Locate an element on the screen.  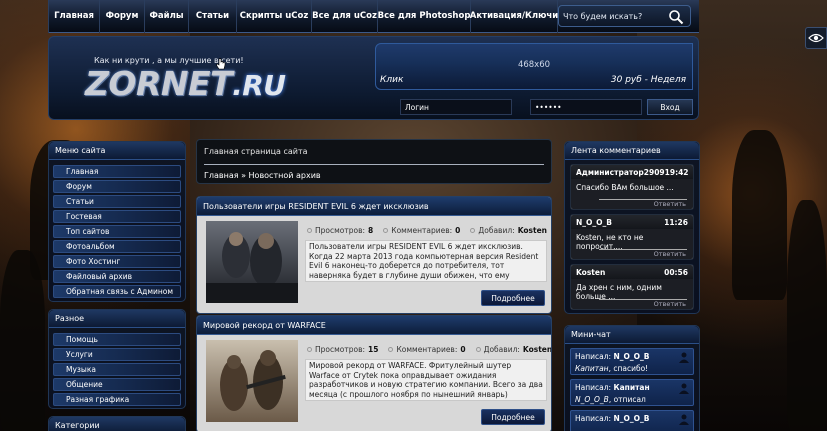
hand-cursor-icon is located at coordinates (221, 64).